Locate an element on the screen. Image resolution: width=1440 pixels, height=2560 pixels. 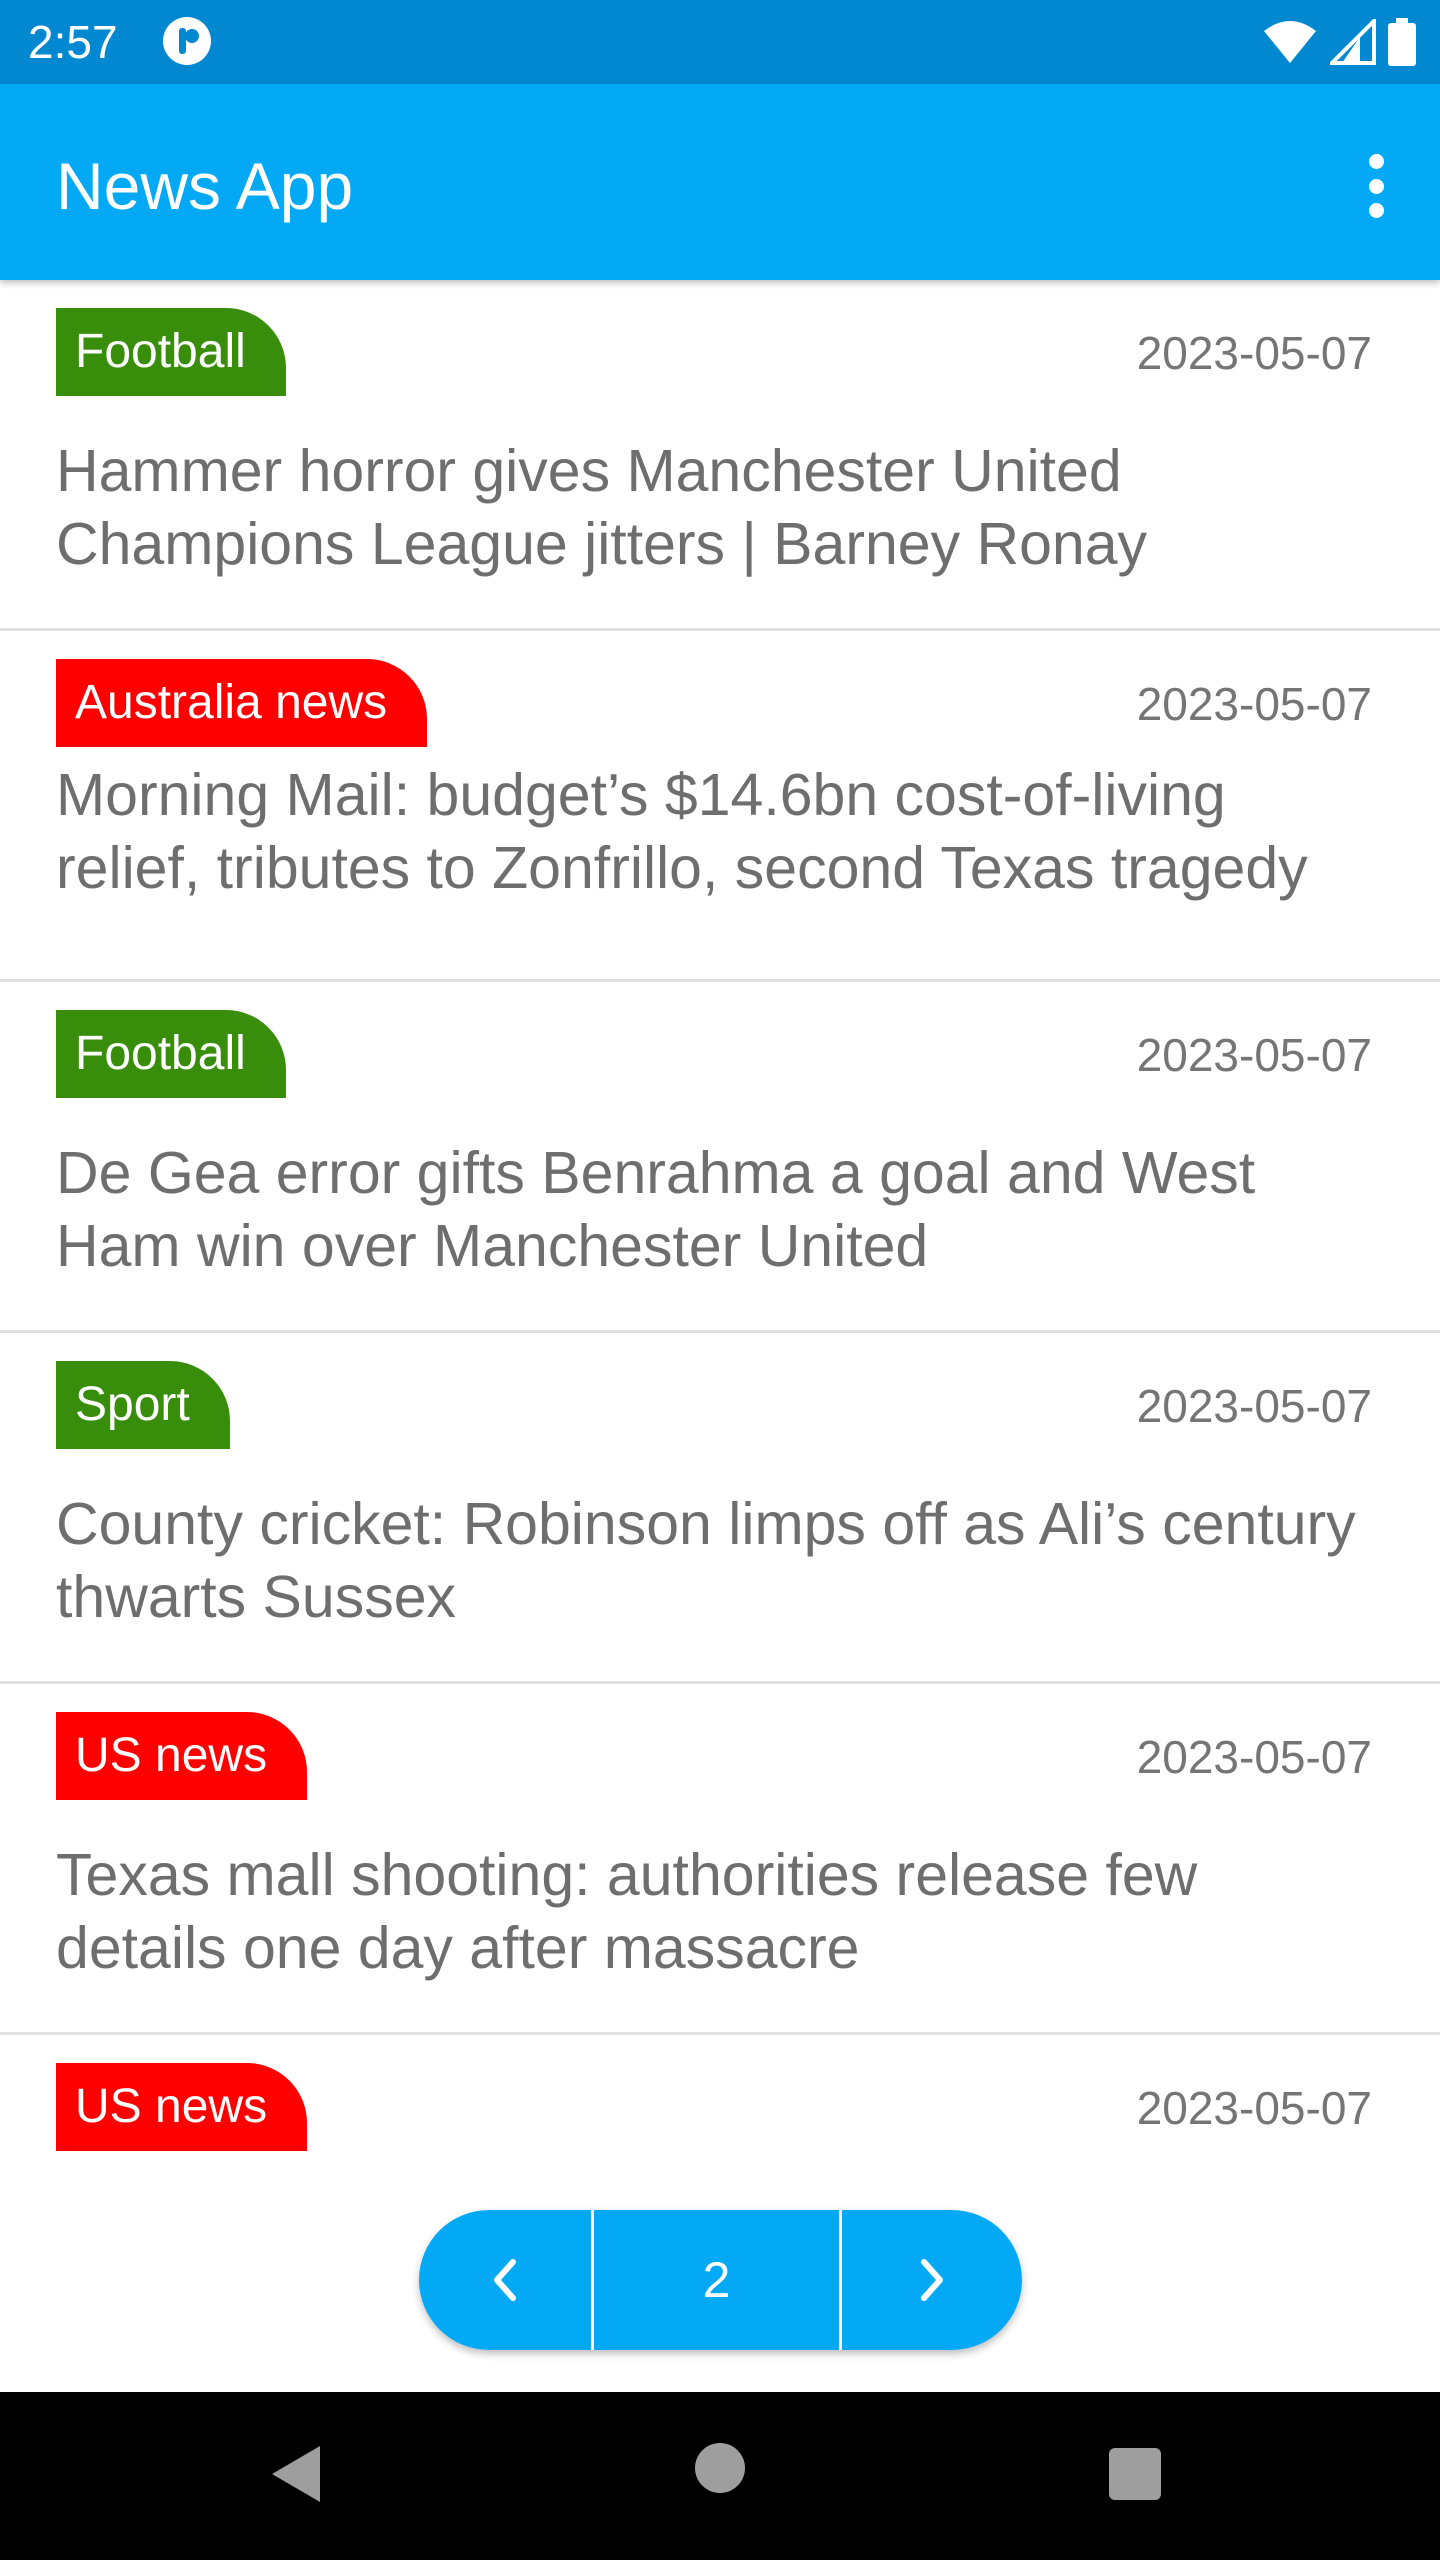
battery-icon is located at coordinates (1402, 42).